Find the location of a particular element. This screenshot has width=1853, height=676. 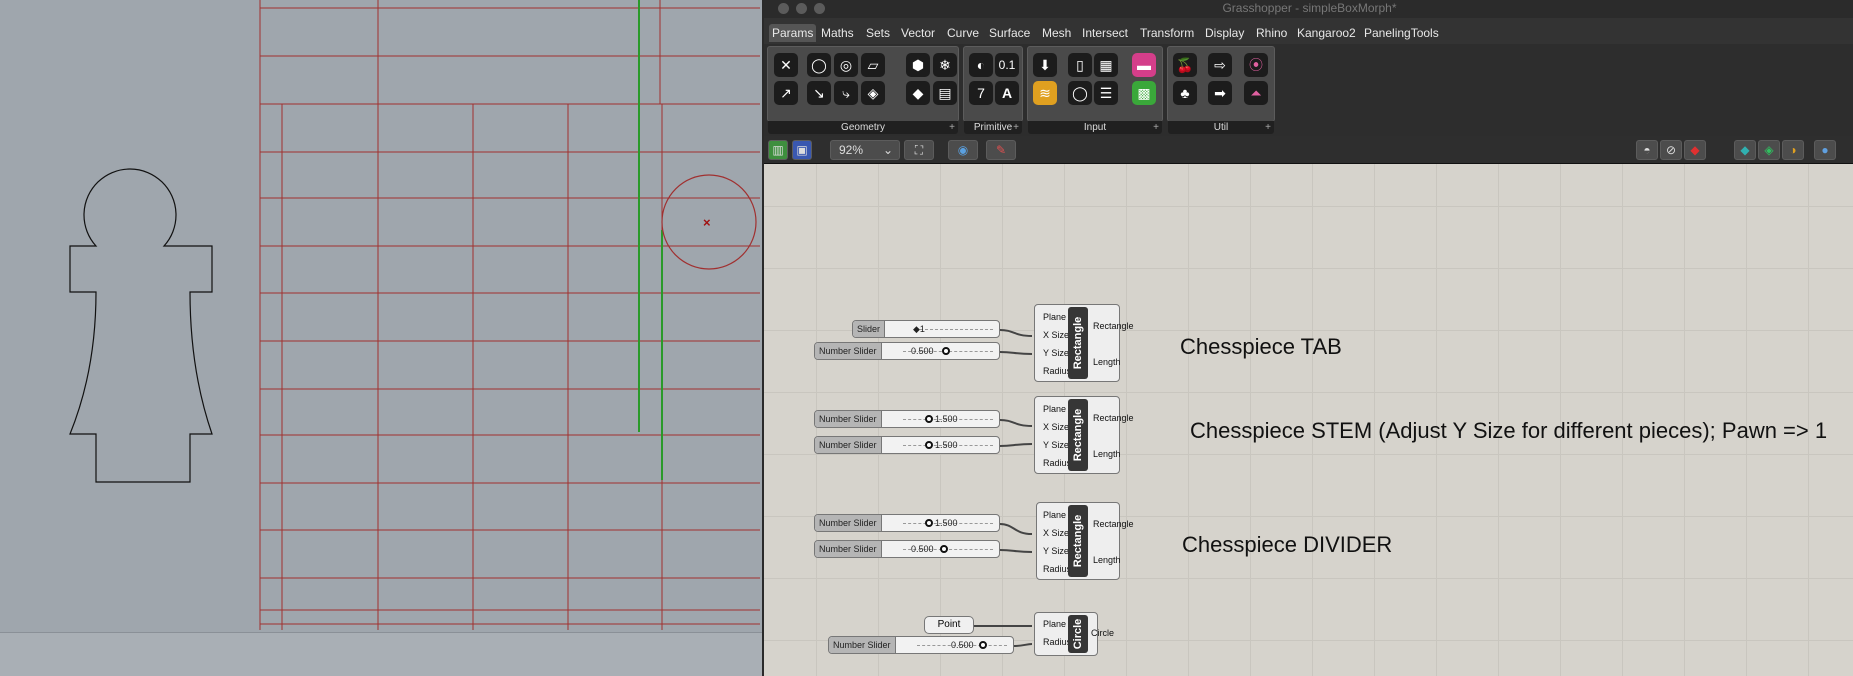

close-icon: ✕ is located at coordinates (786, 65).